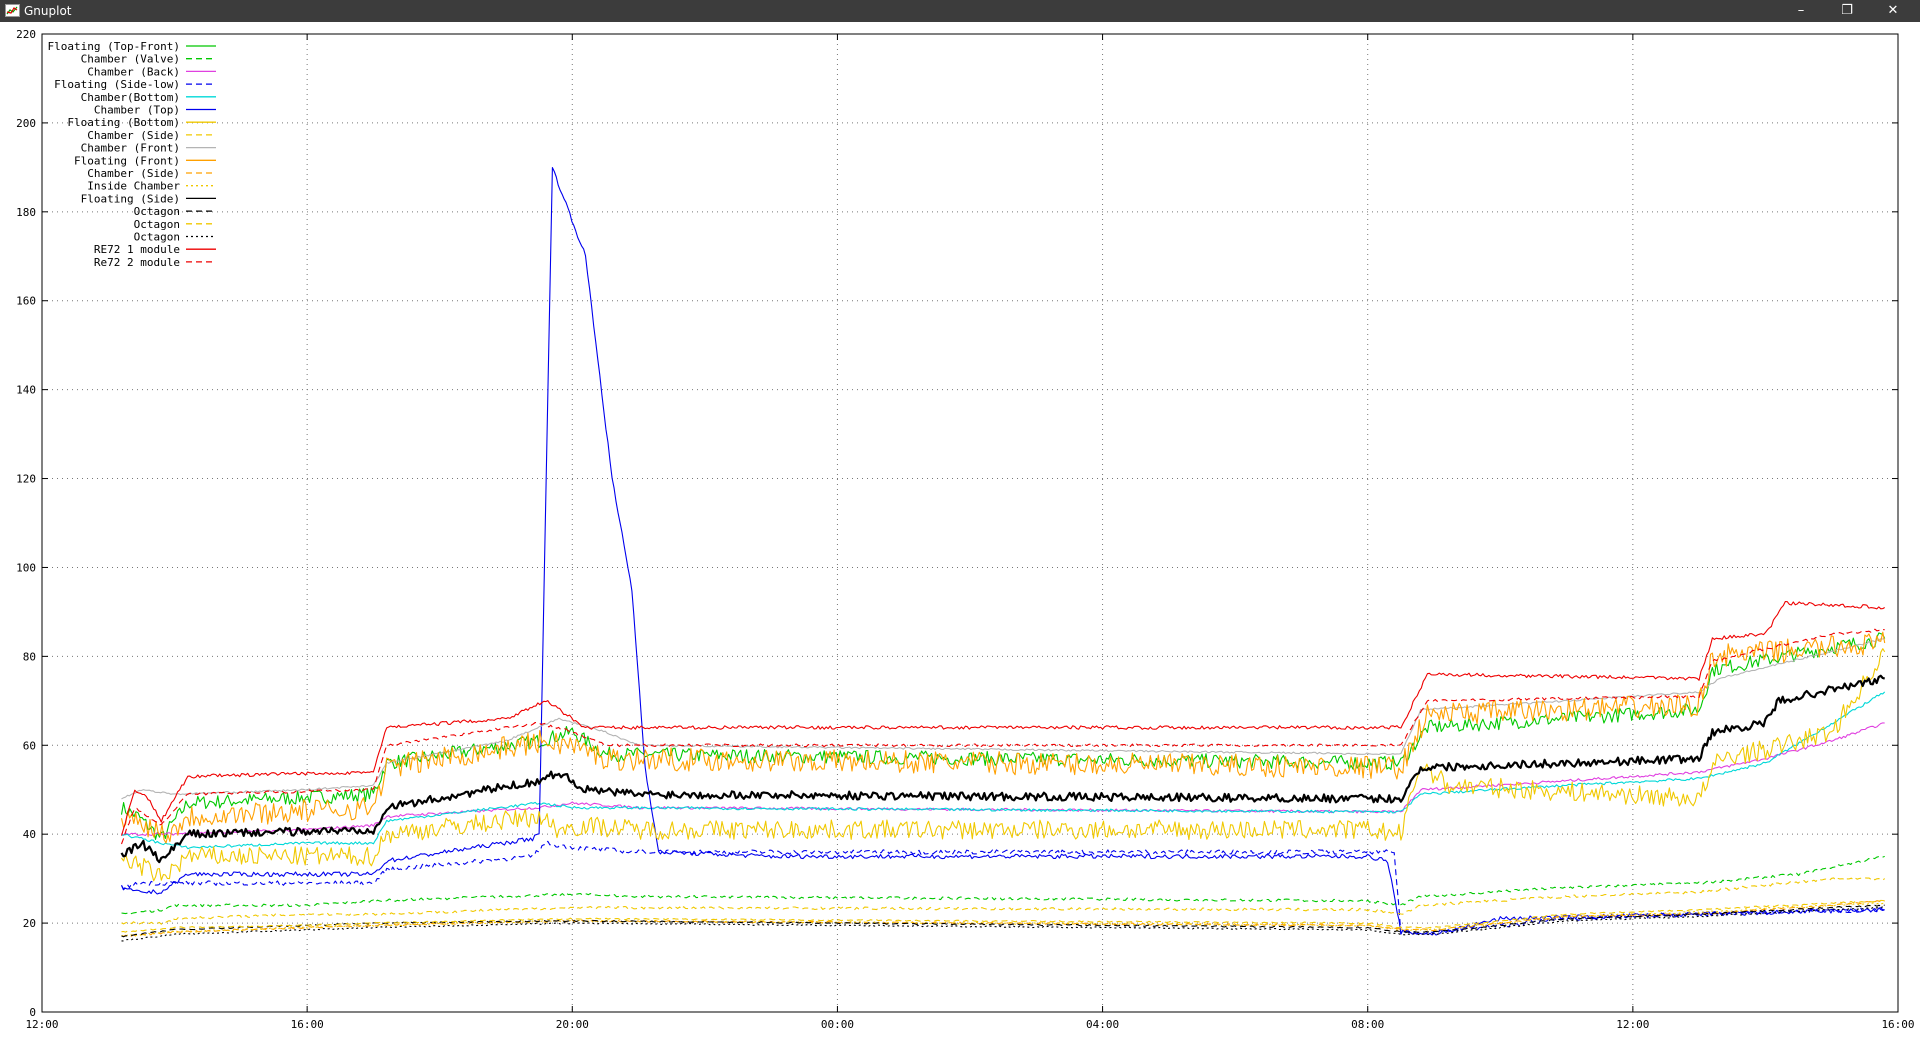  What do you see at coordinates (114, 46) in the screenshot?
I see `legend-label: Floating (Top-Front)` at bounding box center [114, 46].